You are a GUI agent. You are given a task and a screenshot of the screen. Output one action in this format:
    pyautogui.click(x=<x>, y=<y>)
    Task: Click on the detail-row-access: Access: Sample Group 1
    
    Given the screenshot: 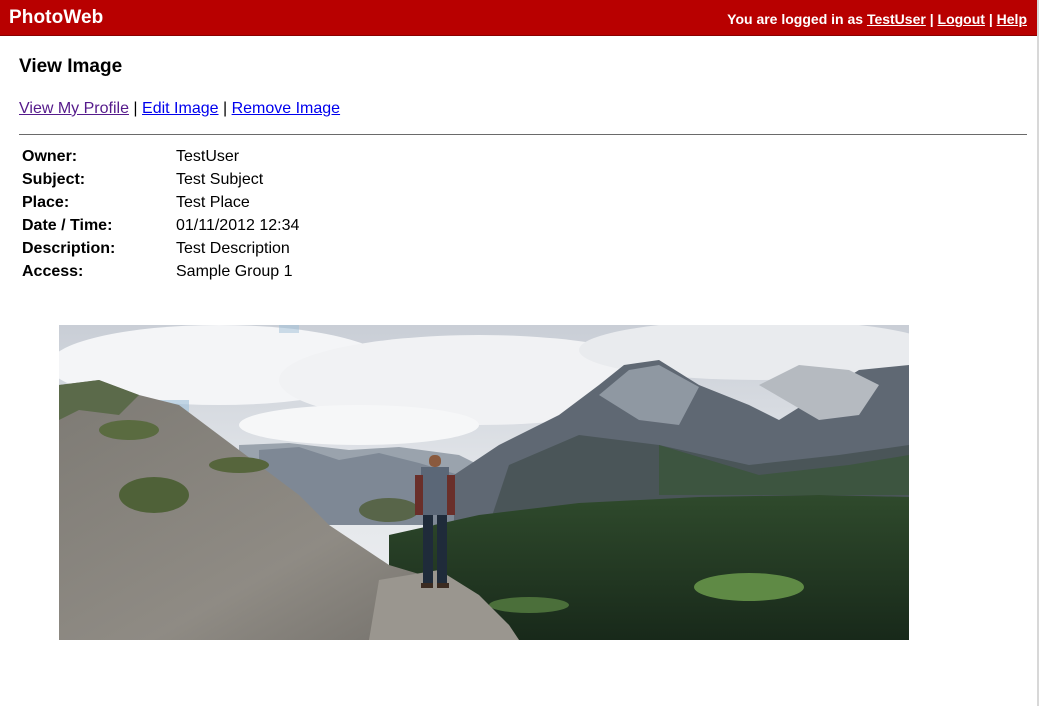 What is the action you would take?
    pyautogui.click(x=160, y=273)
    